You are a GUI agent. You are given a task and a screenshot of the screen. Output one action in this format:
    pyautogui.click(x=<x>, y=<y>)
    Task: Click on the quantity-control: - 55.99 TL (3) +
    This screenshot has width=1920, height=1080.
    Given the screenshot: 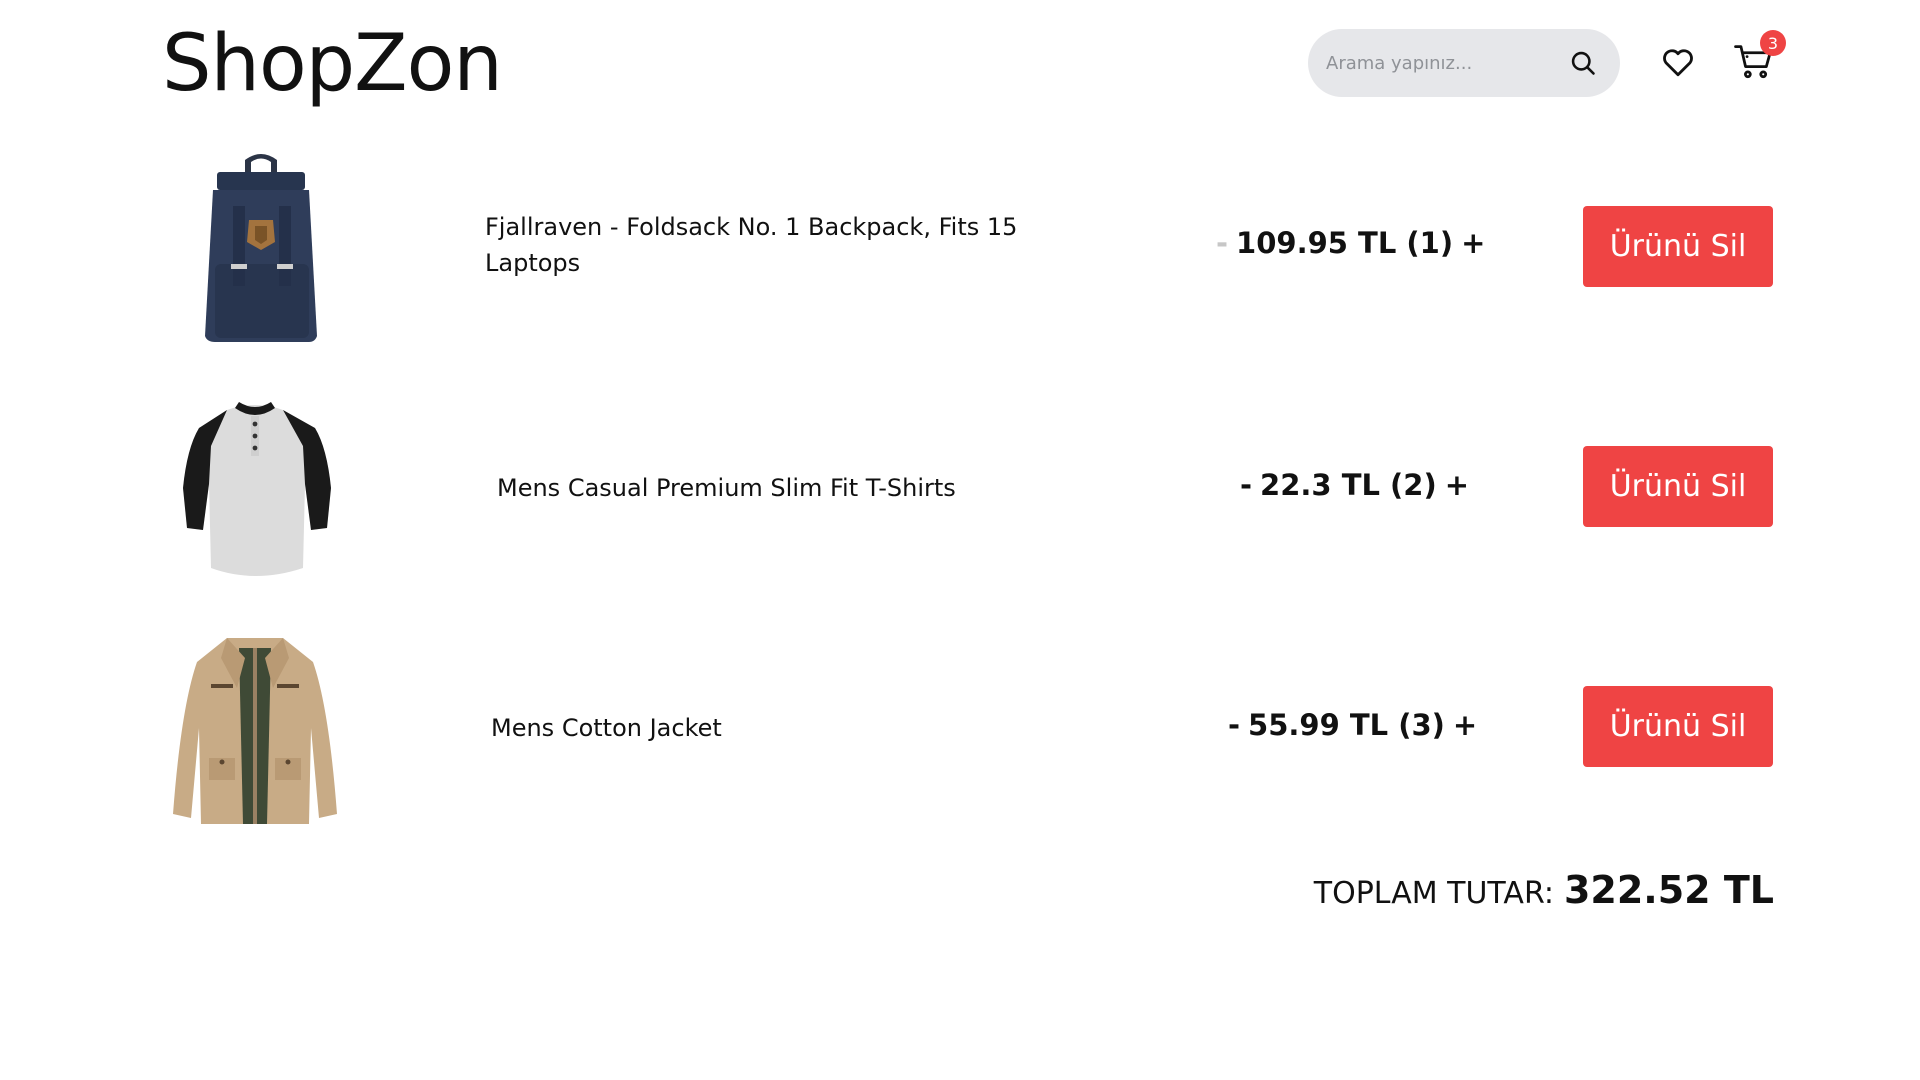 What is the action you would take?
    pyautogui.click(x=1352, y=725)
    